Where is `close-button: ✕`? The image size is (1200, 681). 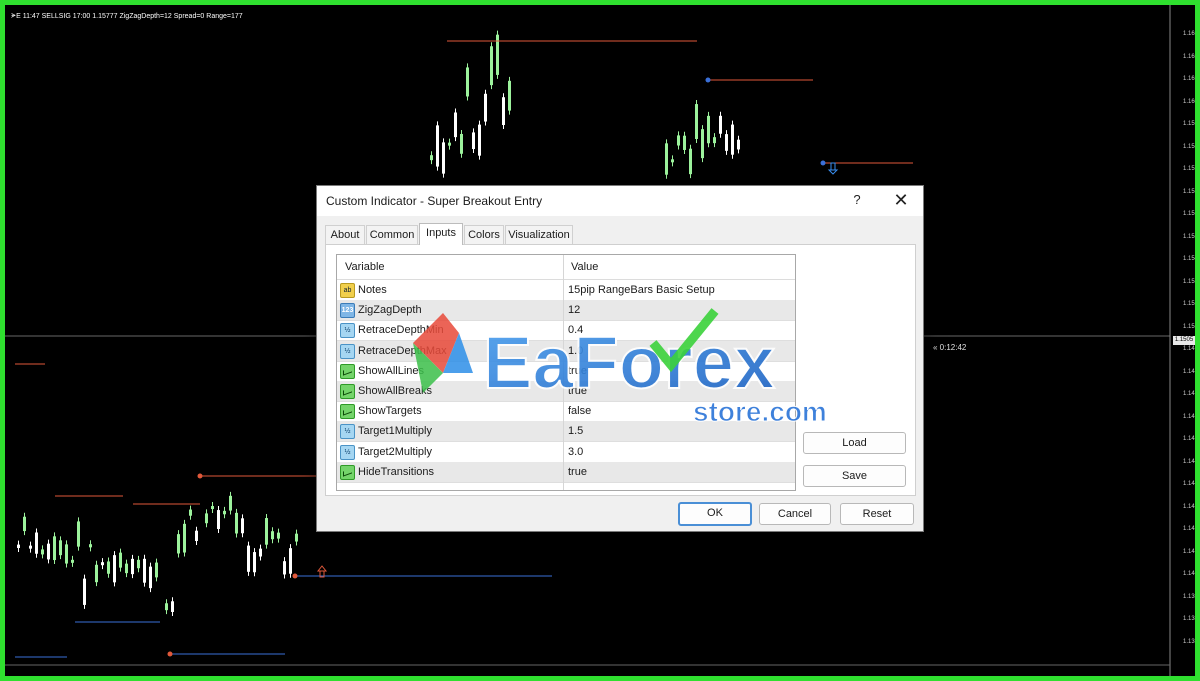
close-button: ✕ is located at coordinates (901, 200).